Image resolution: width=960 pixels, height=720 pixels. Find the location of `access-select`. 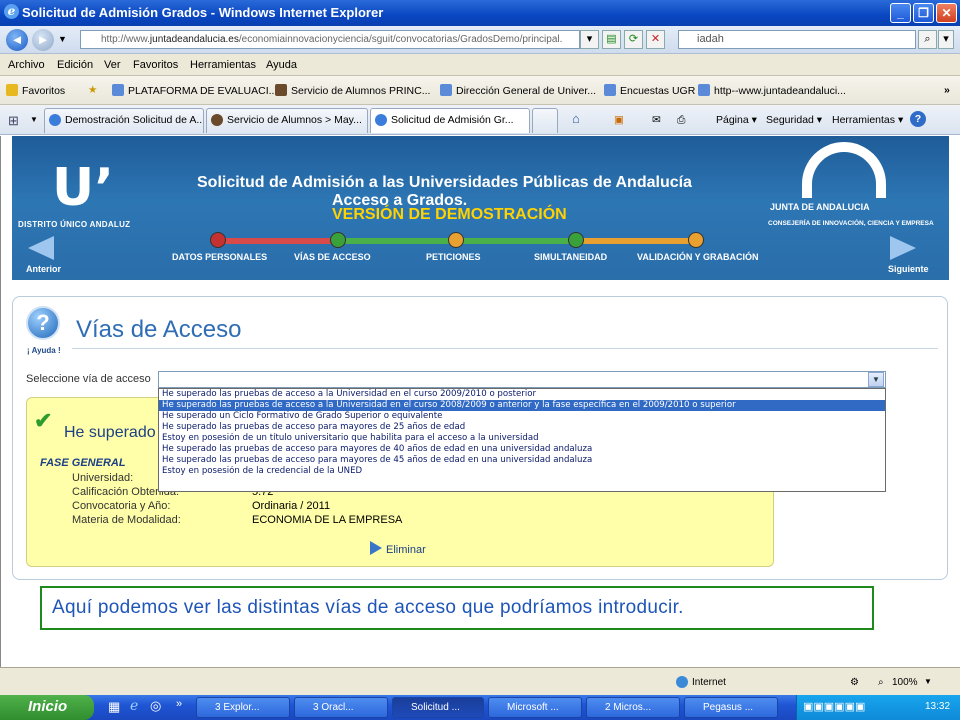

access-select is located at coordinates (522, 379).